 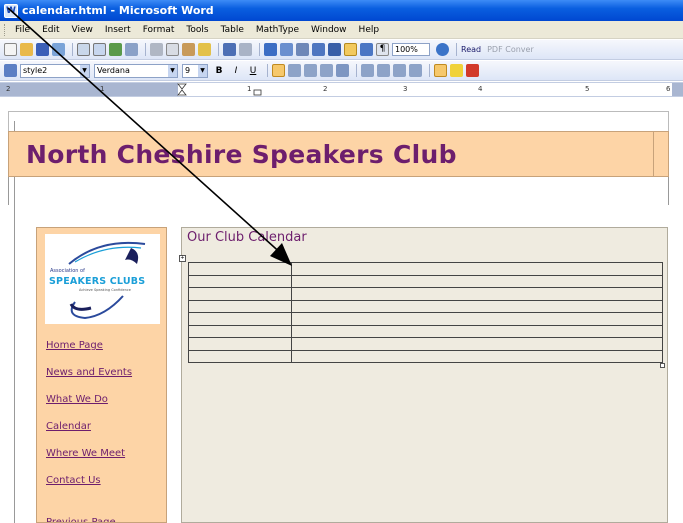 What do you see at coordinates (334, 49) in the screenshot?
I see `columns-icon` at bounding box center [334, 49].